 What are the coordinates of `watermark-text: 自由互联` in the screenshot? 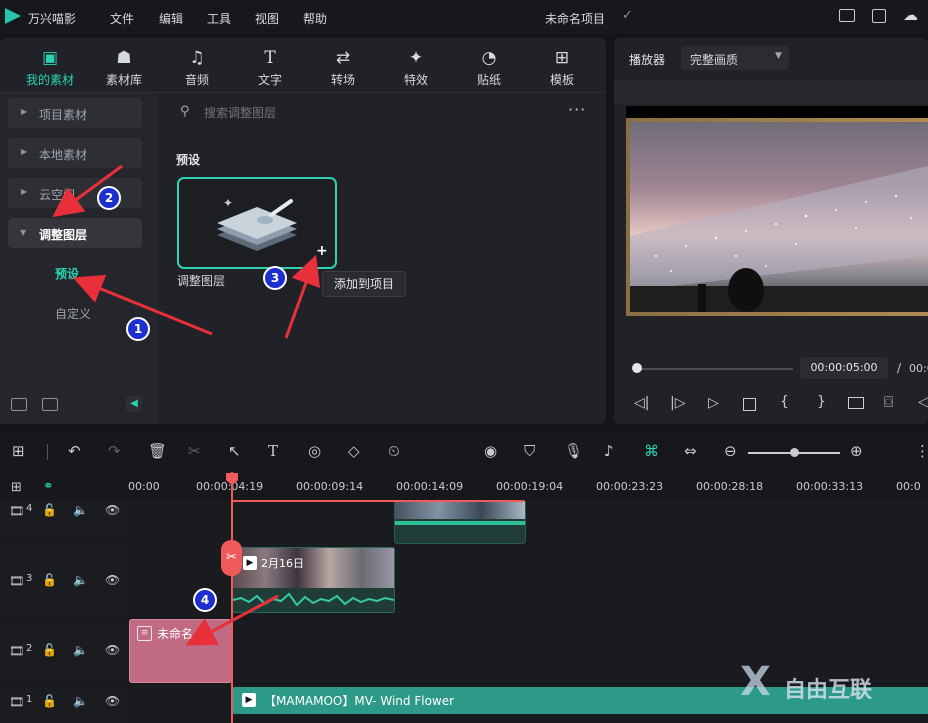 It's located at (828, 690).